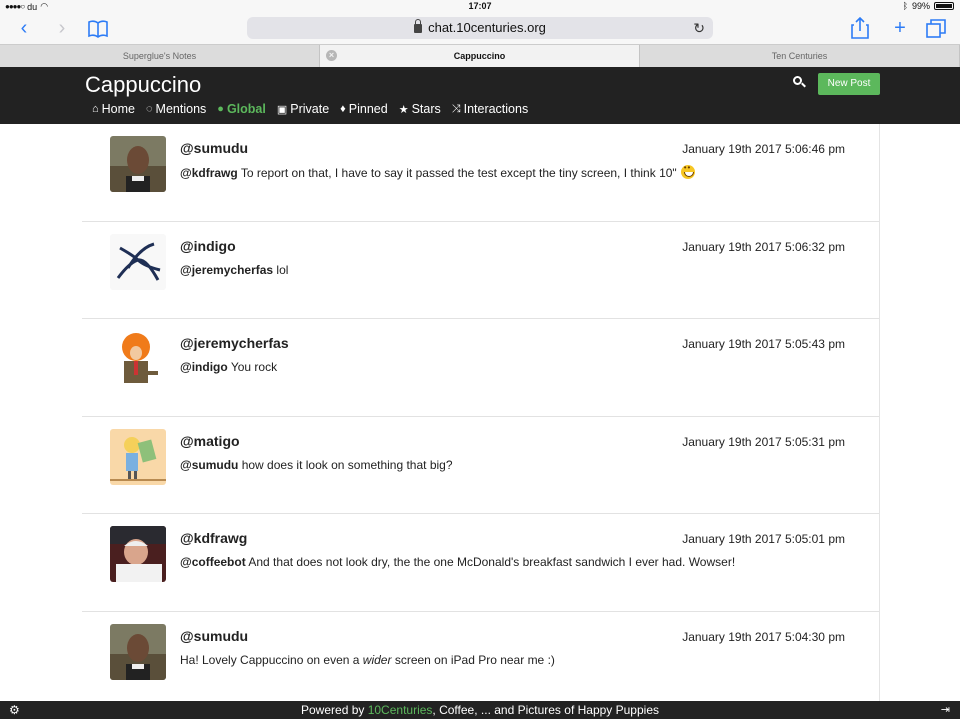 The image size is (960, 719). What do you see at coordinates (95, 109) in the screenshot?
I see `home-icon: ⌂` at bounding box center [95, 109].